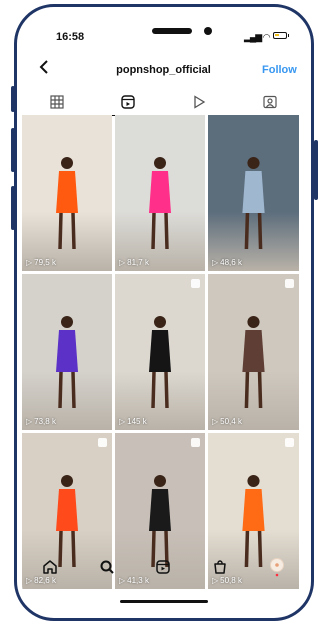  I want to click on view-count: ▷ 50,4 k, so click(227, 421).